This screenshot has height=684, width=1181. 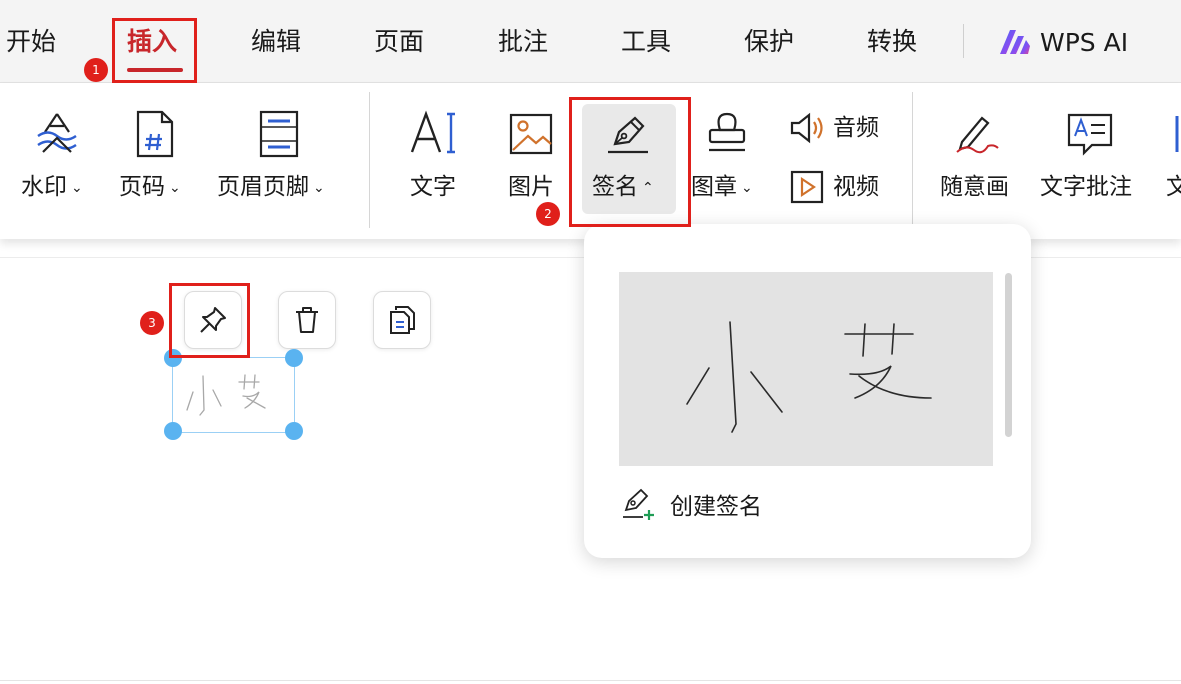 I want to click on pen-plus-icon, so click(x=638, y=504).